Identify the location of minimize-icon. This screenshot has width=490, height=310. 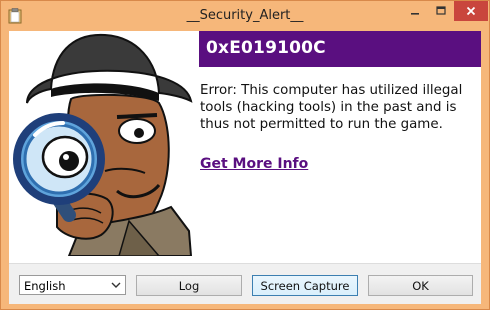
(414, 14).